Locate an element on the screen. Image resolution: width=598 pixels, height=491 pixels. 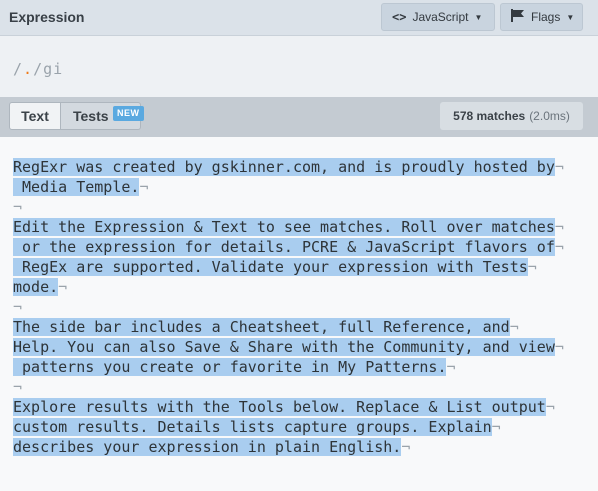
flags-label: Flags is located at coordinates (546, 17).